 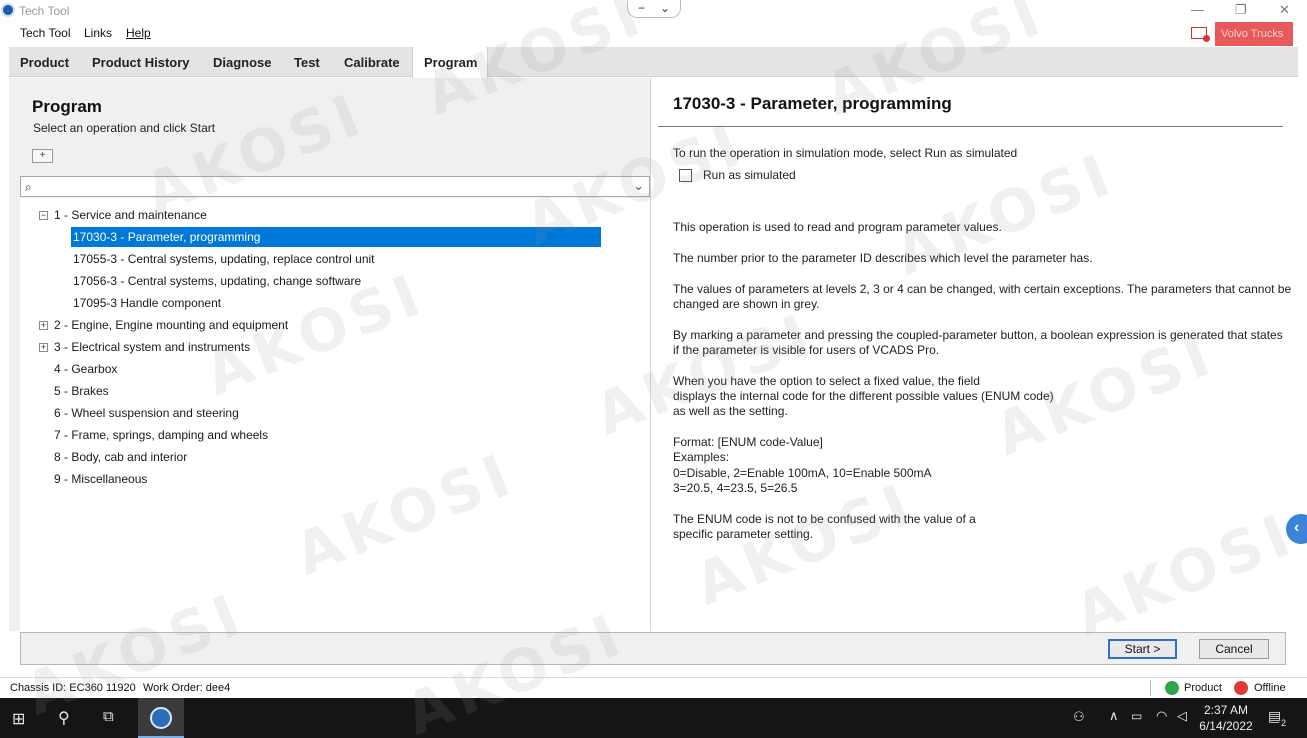 I want to click on description-text: changed are shown in grey., so click(x=746, y=304).